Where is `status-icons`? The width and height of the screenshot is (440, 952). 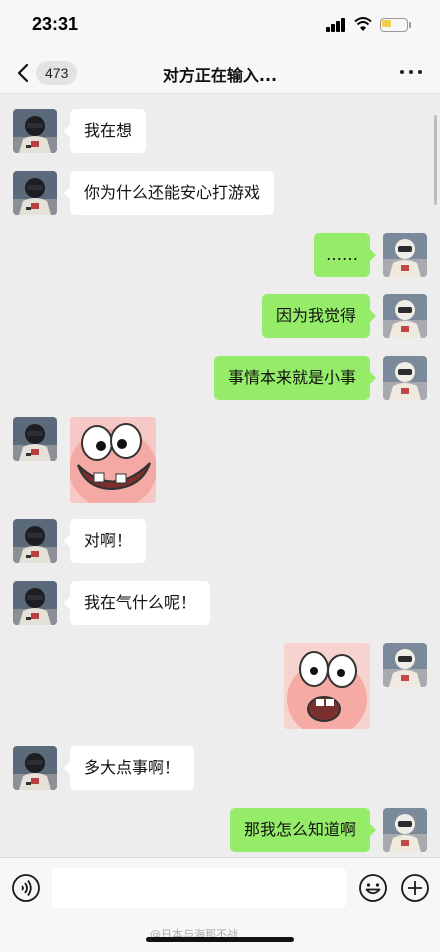
status-icons is located at coordinates (365, 25).